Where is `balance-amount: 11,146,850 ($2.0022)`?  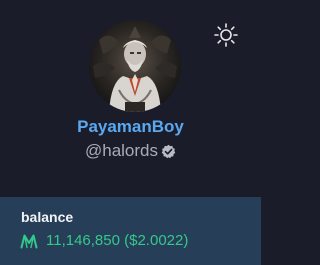 balance-amount: 11,146,850 ($2.0022) is located at coordinates (117, 240).